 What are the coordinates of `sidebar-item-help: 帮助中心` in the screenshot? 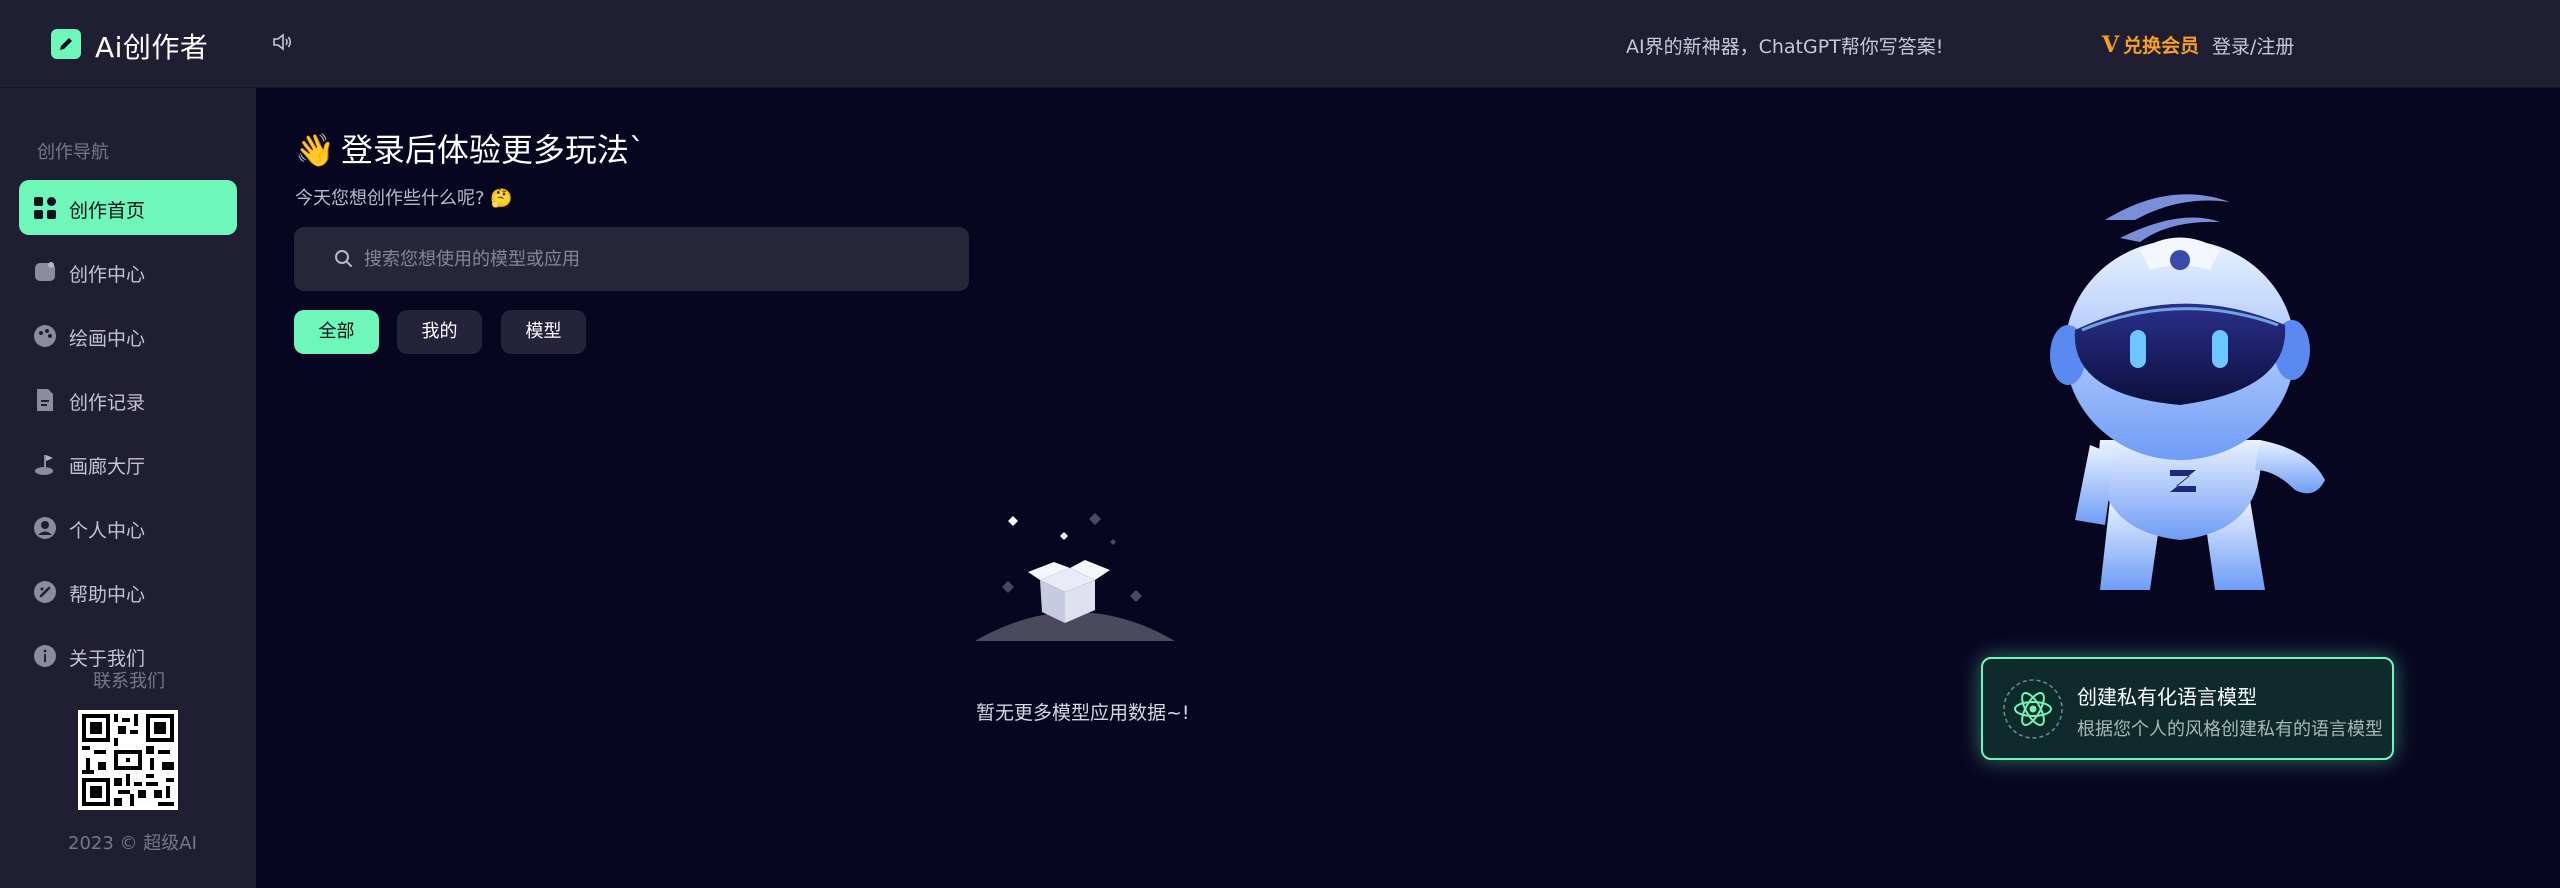 It's located at (128, 591).